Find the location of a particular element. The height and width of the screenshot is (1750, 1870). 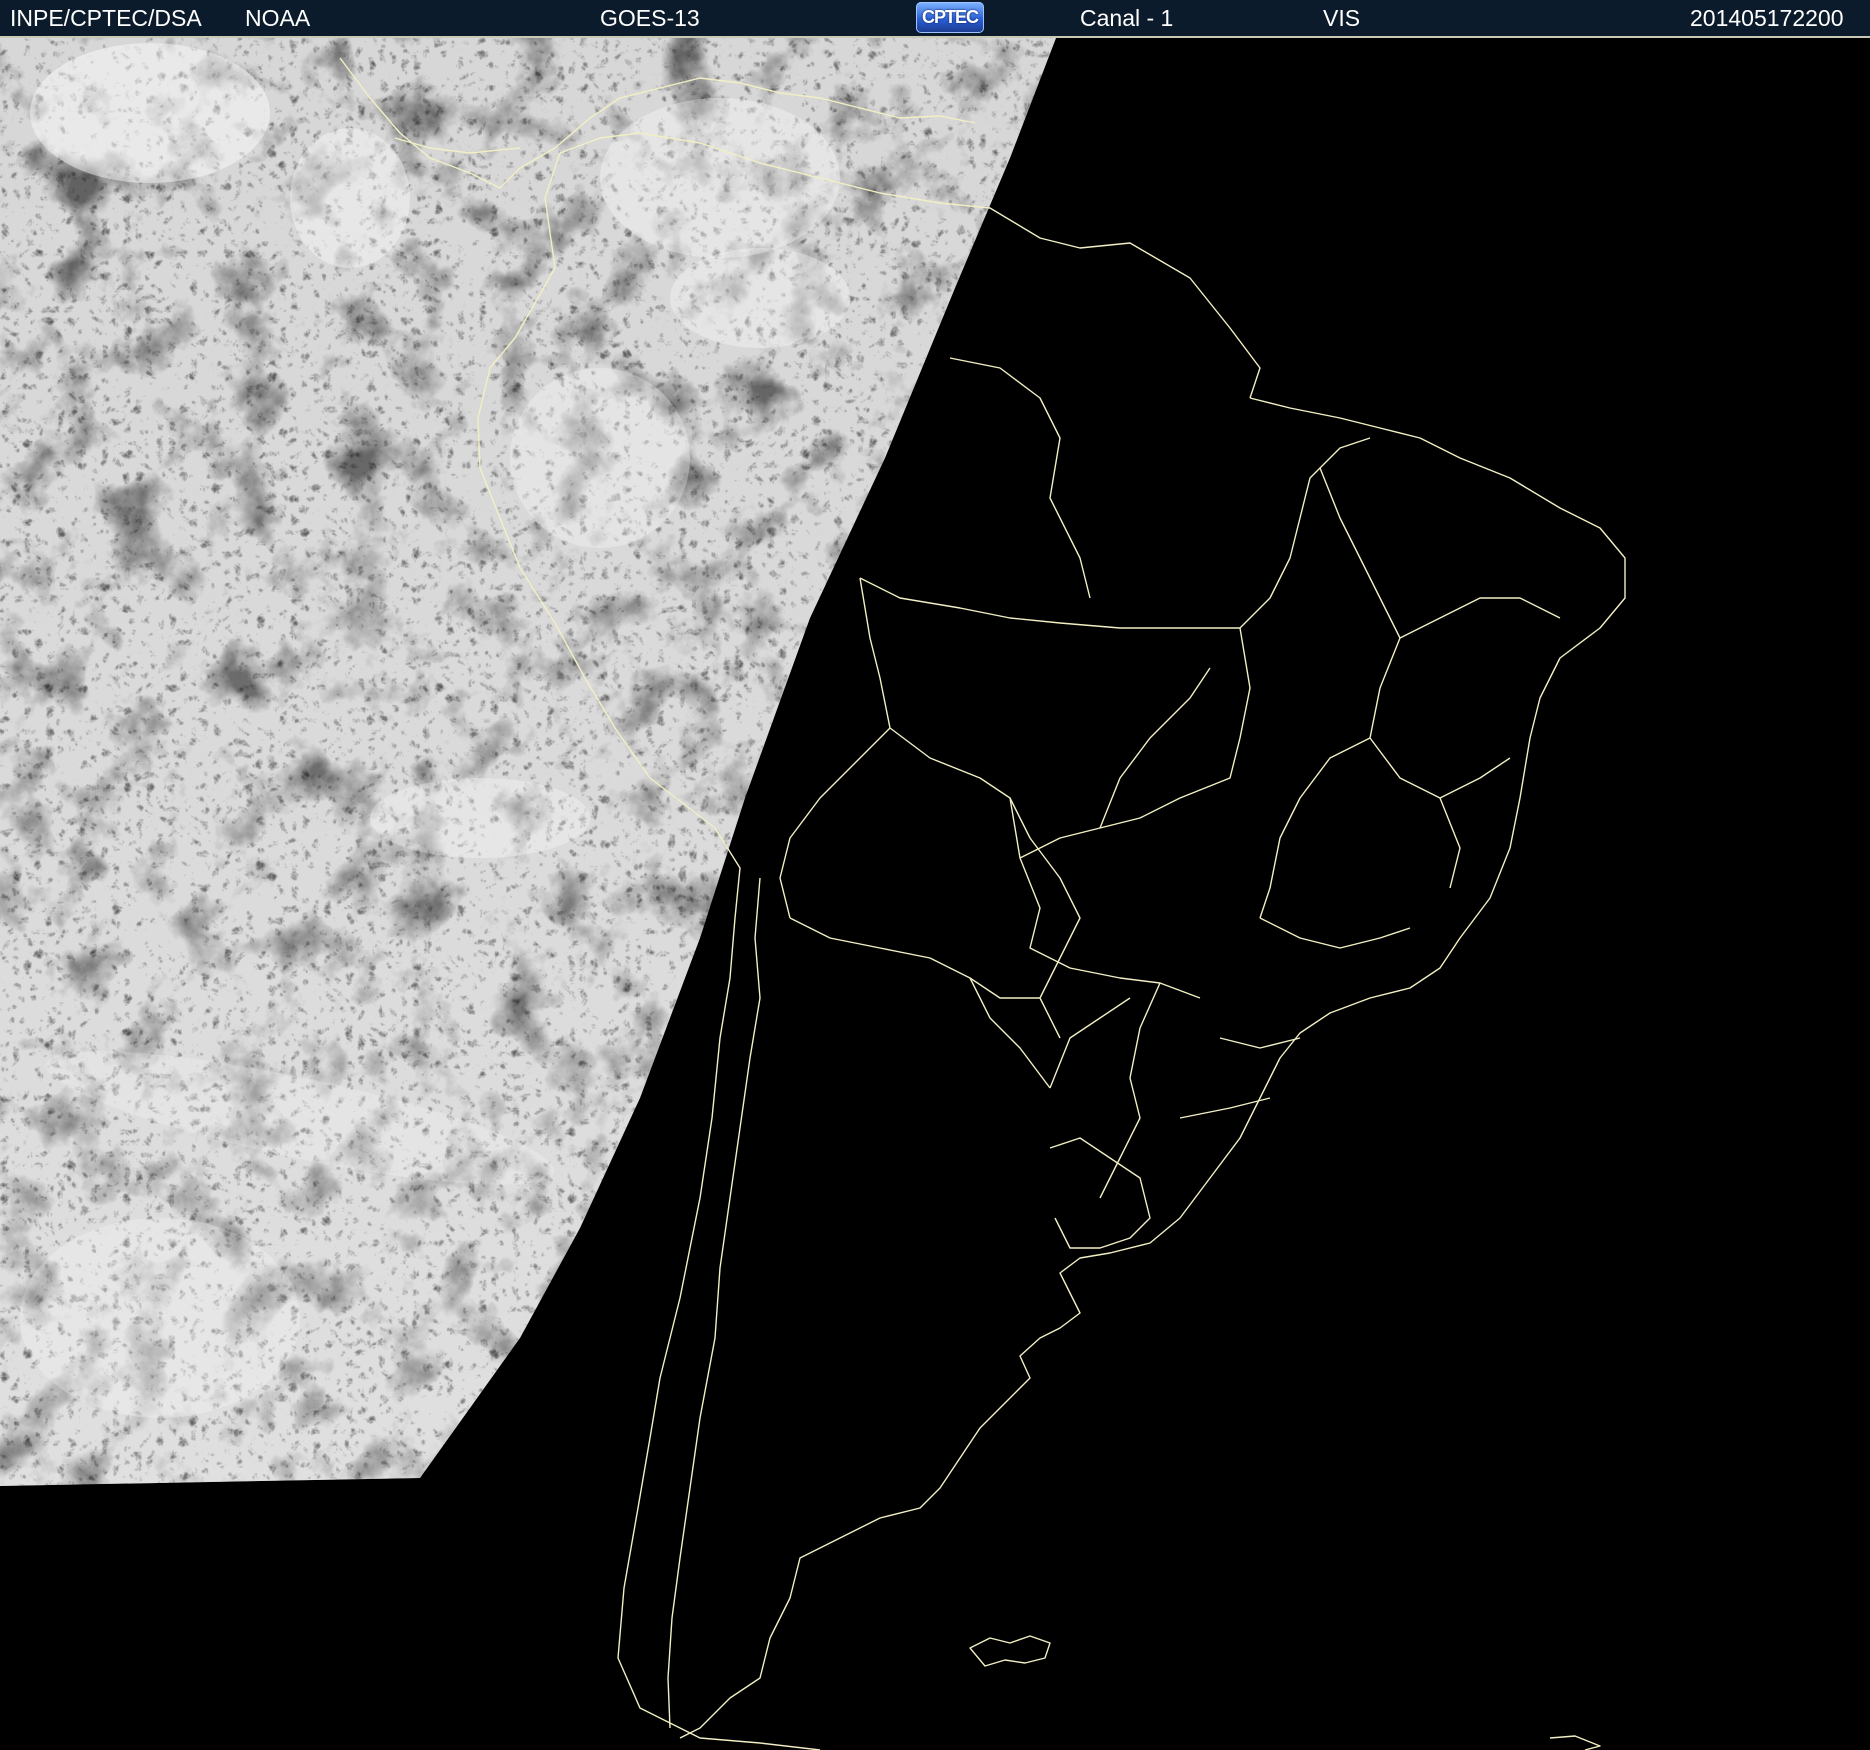

satellite-label: GOES-13 is located at coordinates (650, 18).